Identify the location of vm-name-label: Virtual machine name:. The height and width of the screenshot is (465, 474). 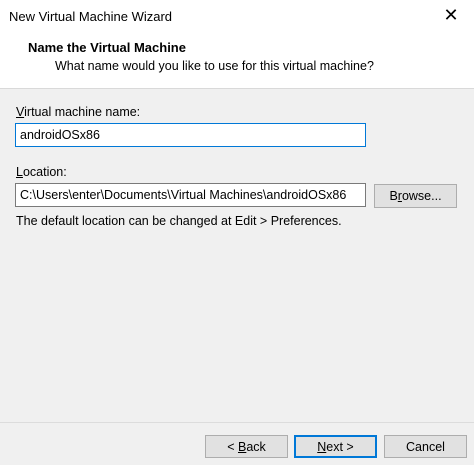
(78, 112).